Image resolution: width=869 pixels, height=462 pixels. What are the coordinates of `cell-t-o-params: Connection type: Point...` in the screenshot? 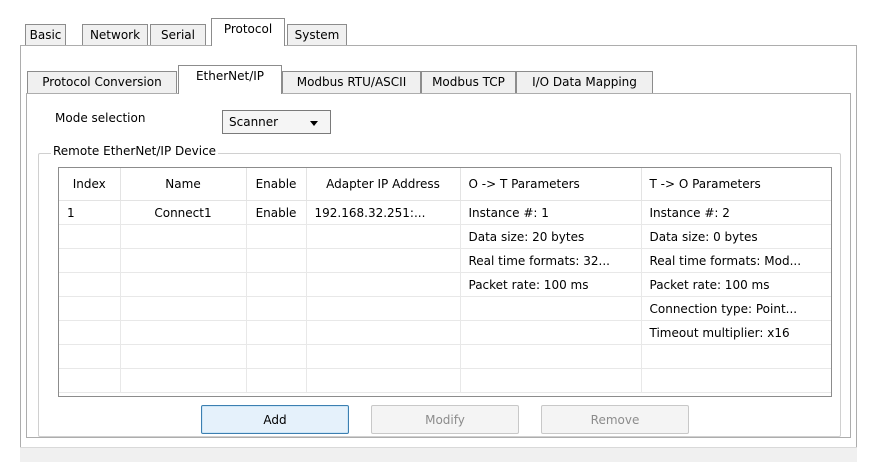 It's located at (736, 308).